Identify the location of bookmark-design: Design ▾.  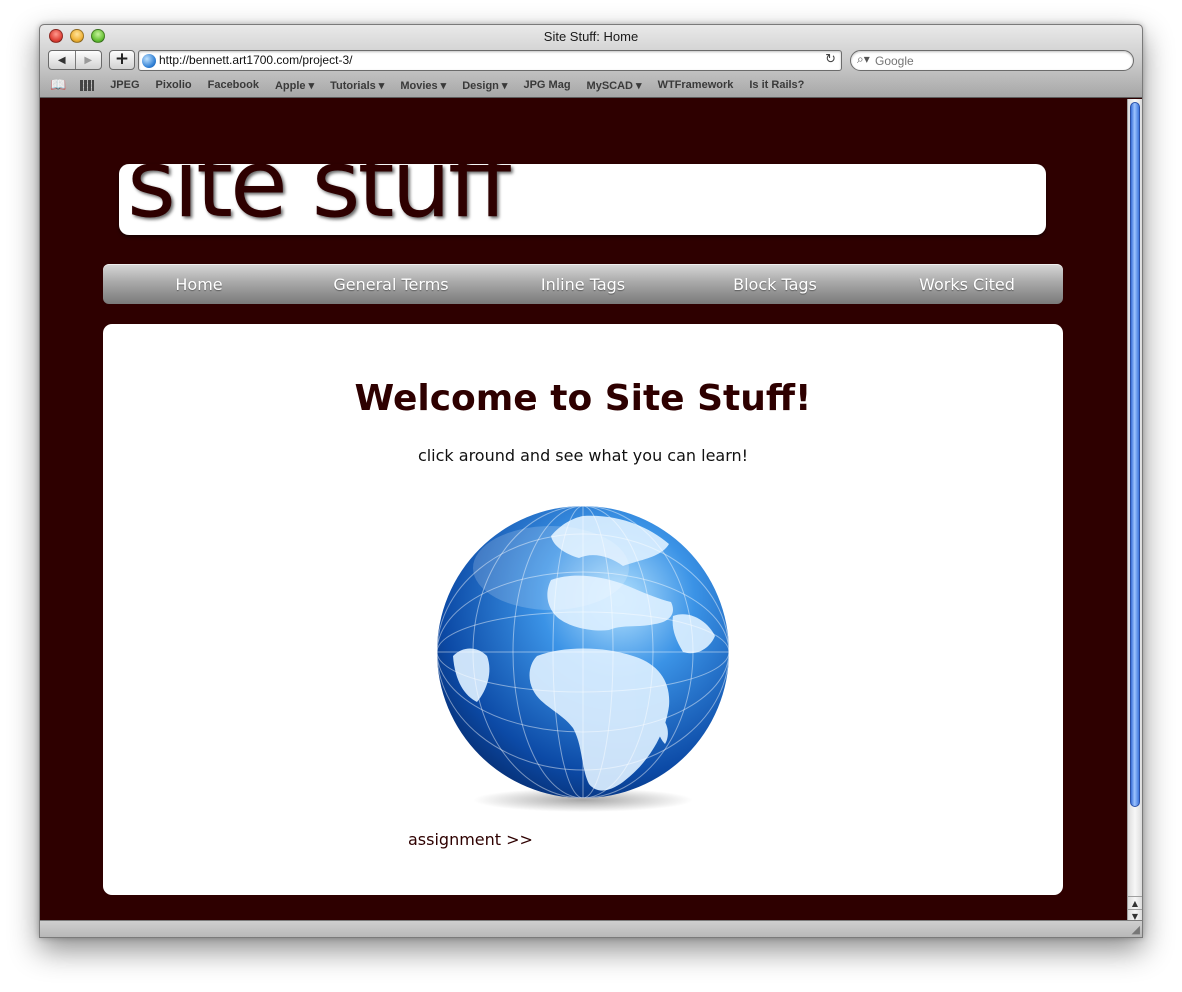
(484, 85).